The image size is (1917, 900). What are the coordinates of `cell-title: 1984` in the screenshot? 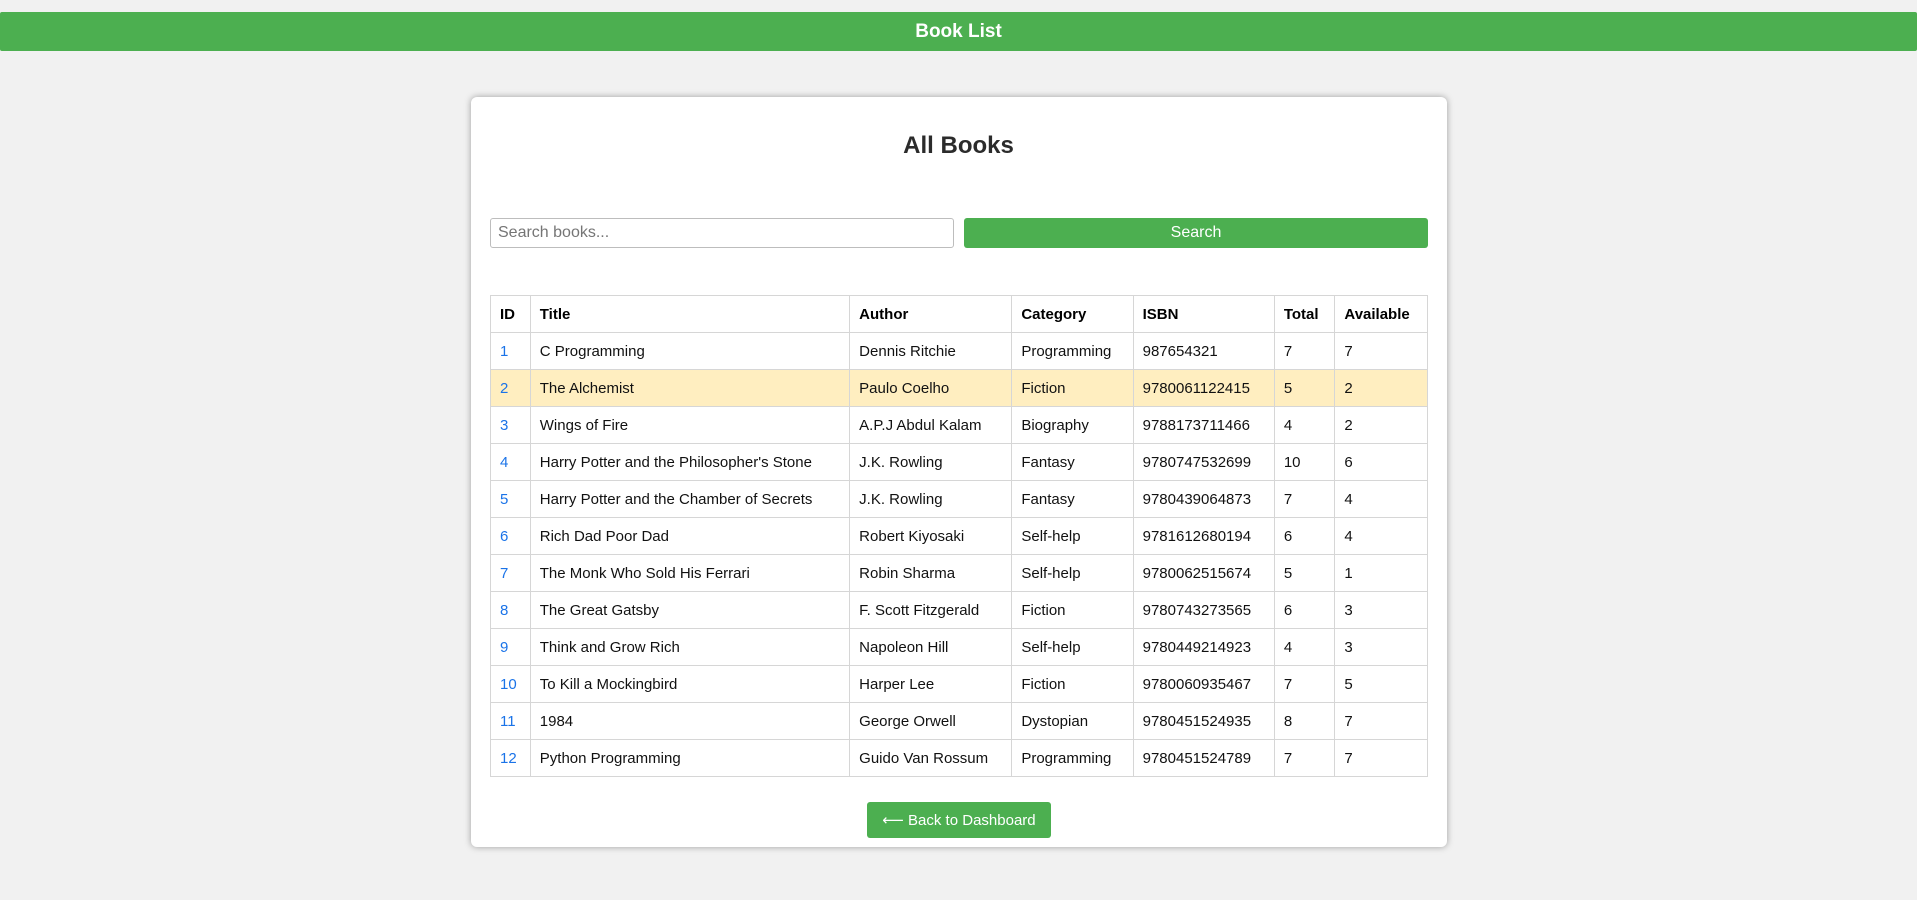 It's located at (690, 721).